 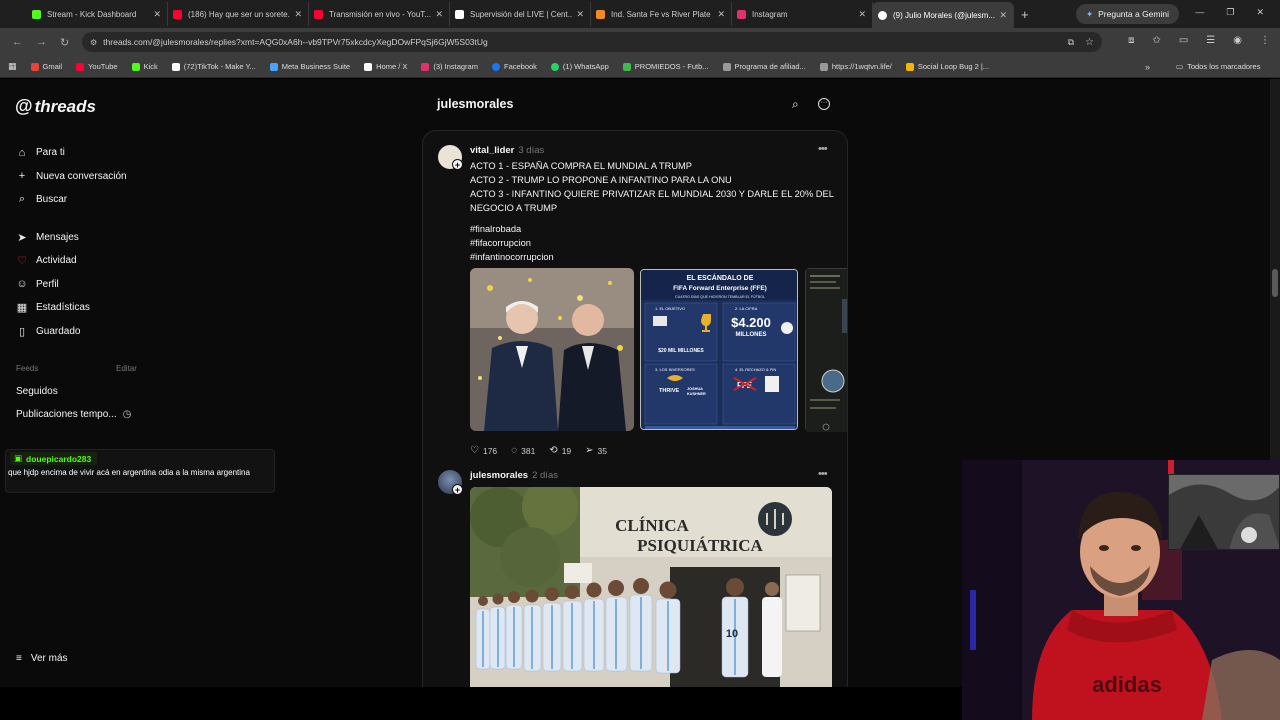 What do you see at coordinates (520, 14) in the screenshot?
I see `browser-tab: Supervisión del LIVE | Cent... ✕` at bounding box center [520, 14].